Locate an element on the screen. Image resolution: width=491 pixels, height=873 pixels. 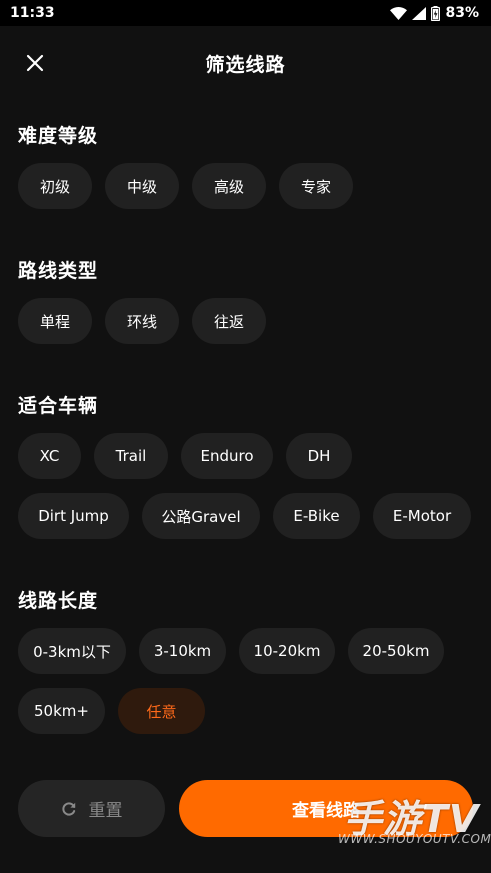
page-title: 筛选线路 is located at coordinates (245, 65).